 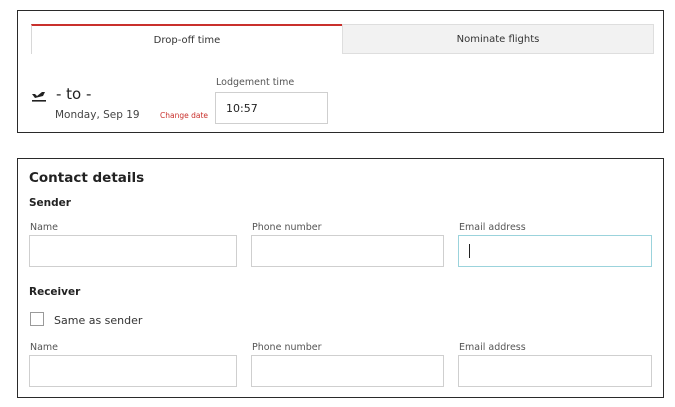 What do you see at coordinates (347, 371) in the screenshot?
I see `receiver-phone-input` at bounding box center [347, 371].